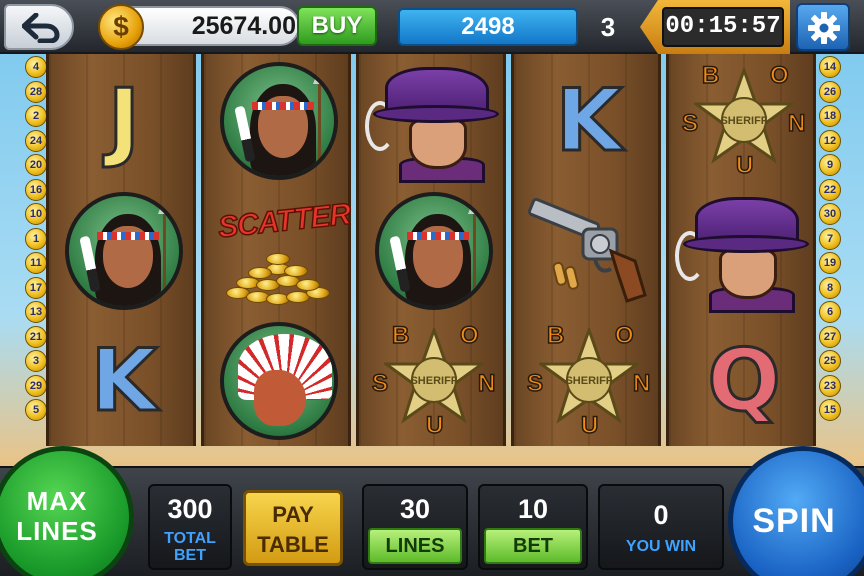 Image resolution: width=864 pixels, height=576 pixels. I want to click on win-value: 0, so click(661, 515).